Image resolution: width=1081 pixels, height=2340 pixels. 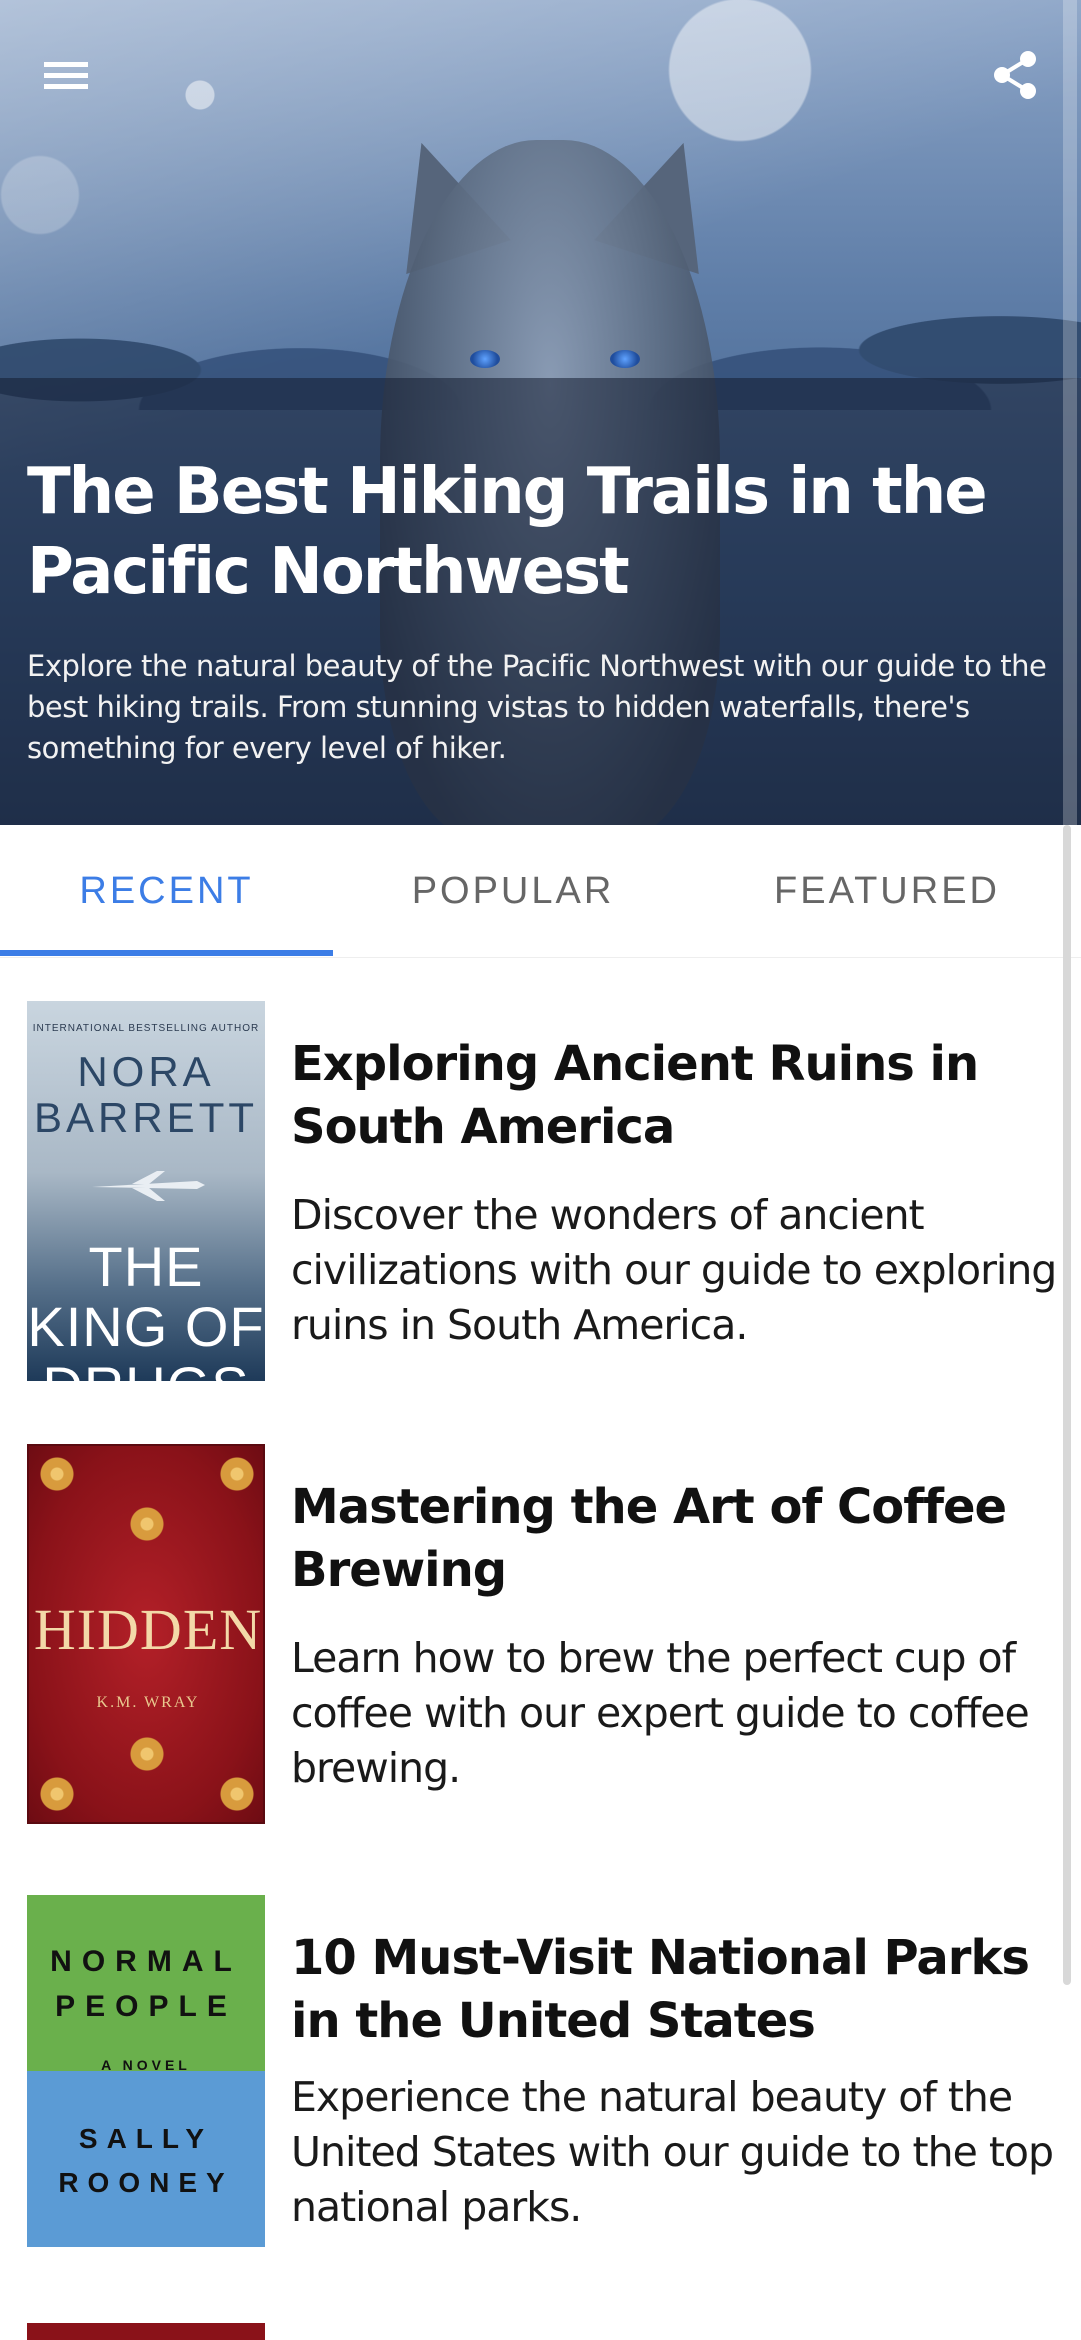 I want to click on share-icon, so click(x=1015, y=75).